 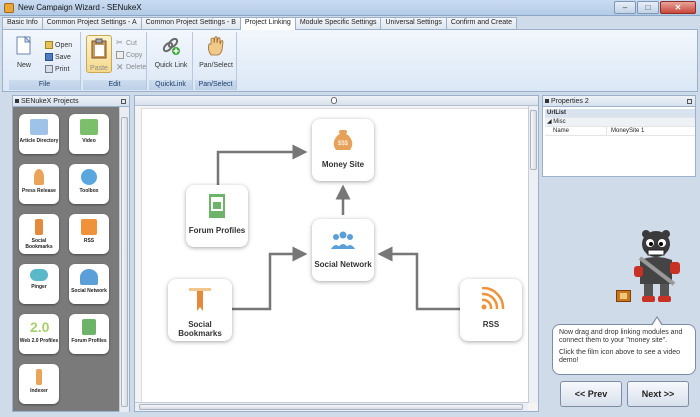 I want to click on maximize-button: □, so click(x=648, y=7).